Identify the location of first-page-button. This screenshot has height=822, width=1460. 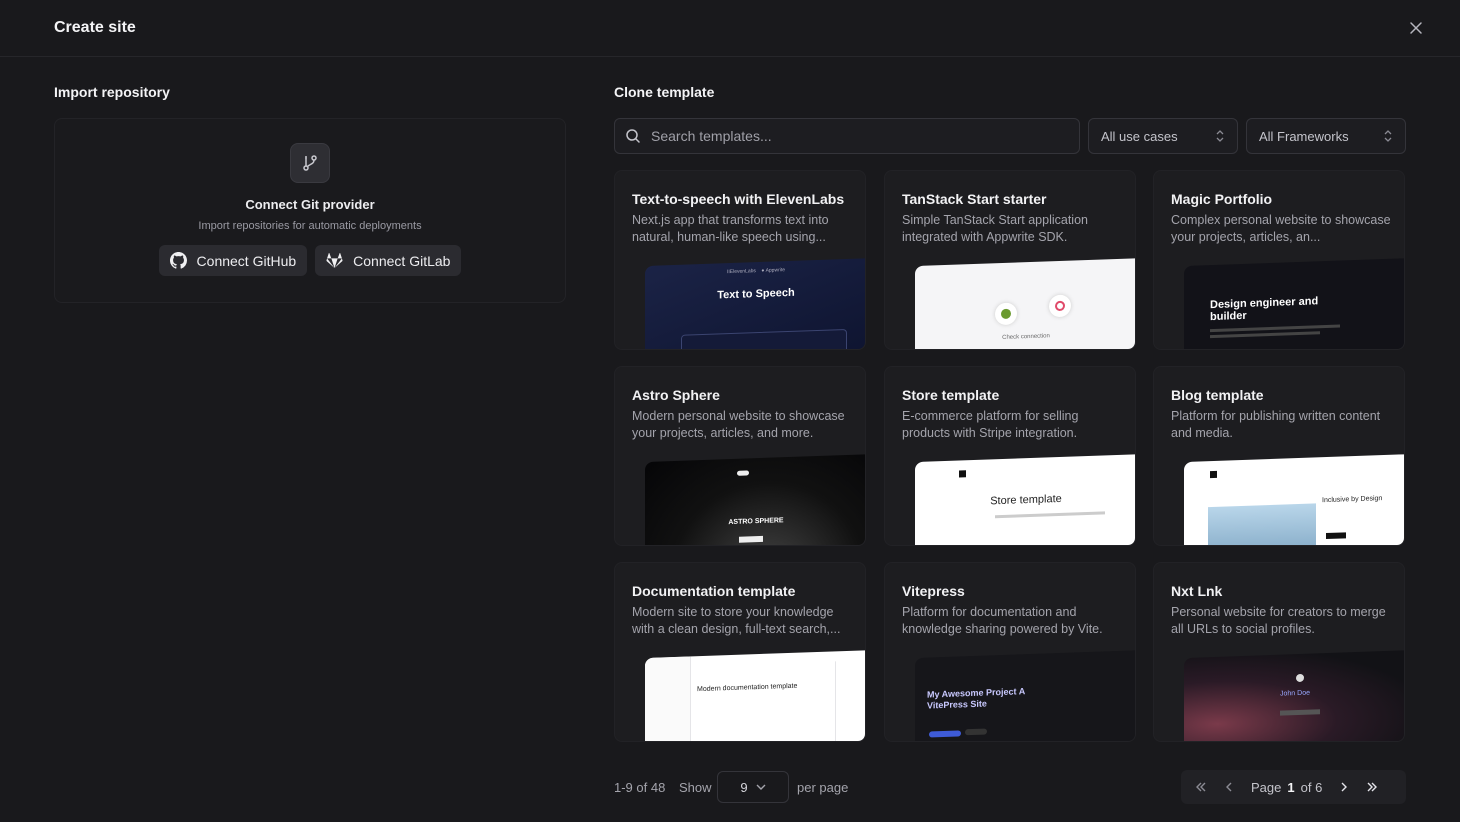
(1201, 787).